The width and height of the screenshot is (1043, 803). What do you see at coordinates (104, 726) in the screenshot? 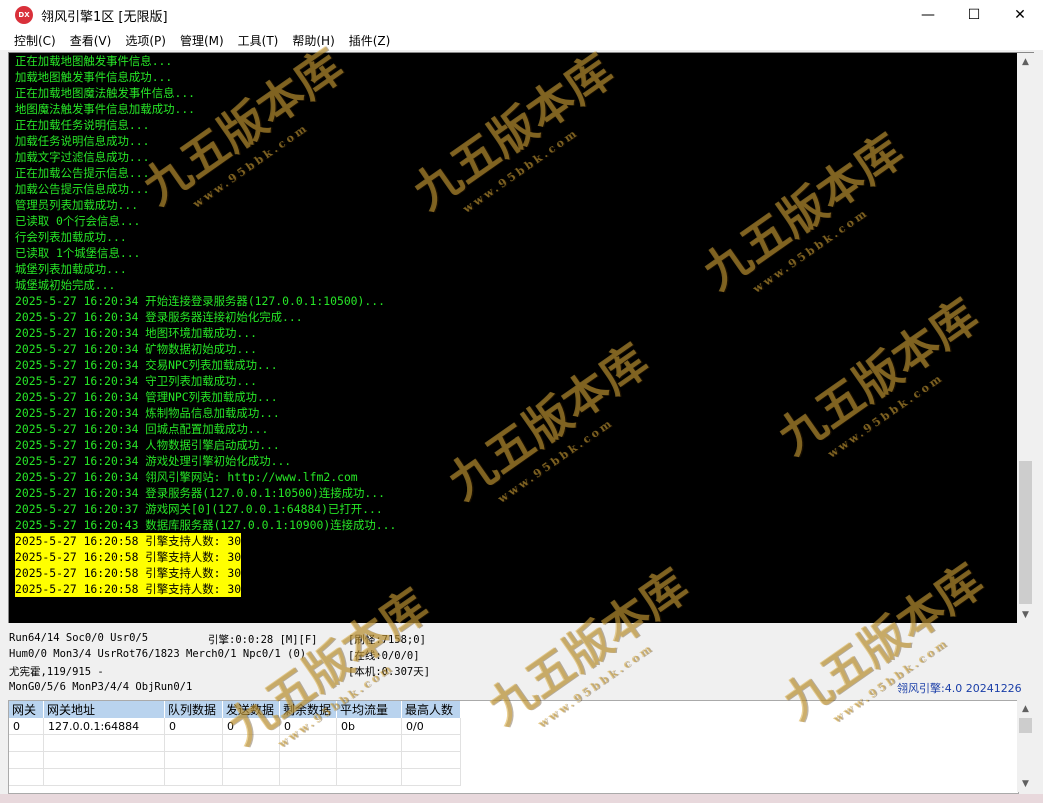
I see `cell-address: 127.0.0.1:64884` at bounding box center [104, 726].